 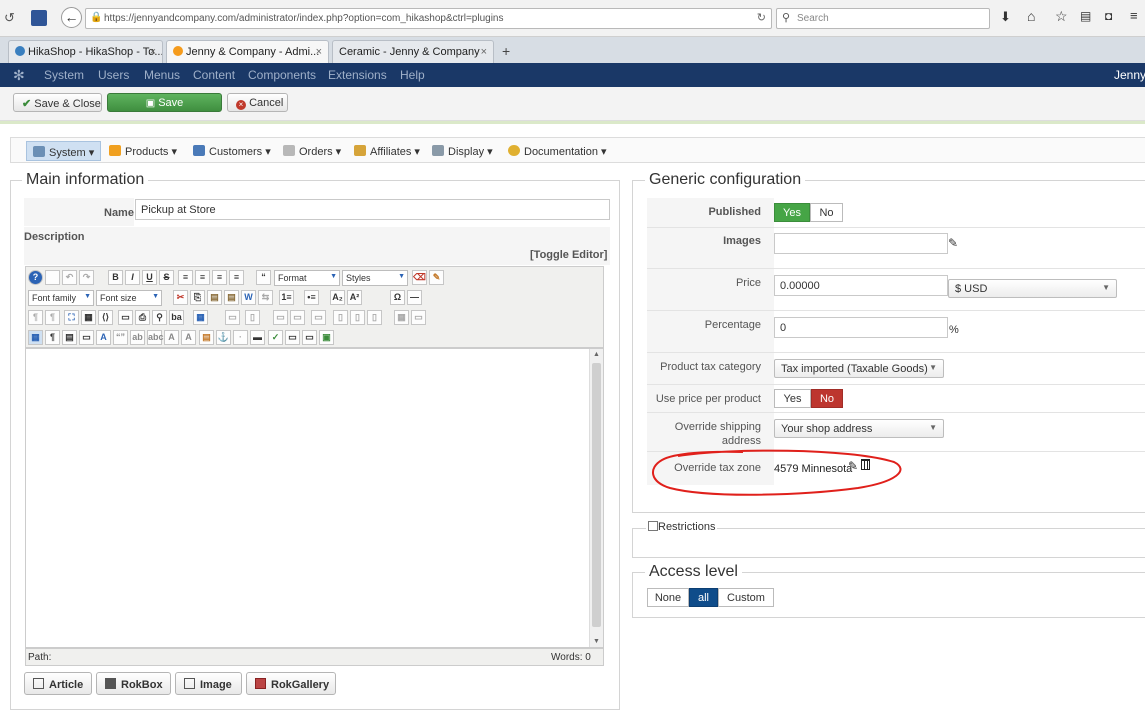 What do you see at coordinates (232, 151) in the screenshot?
I see `hika-menu-customers: Customers ▾` at bounding box center [232, 151].